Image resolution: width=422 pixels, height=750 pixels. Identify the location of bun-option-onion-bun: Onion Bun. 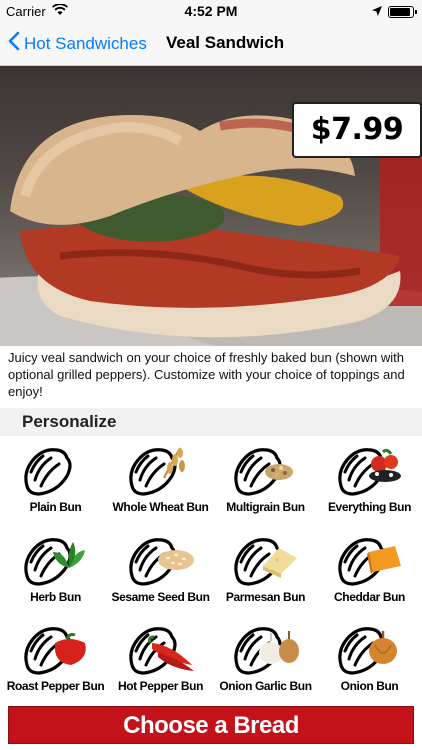
(369, 663).